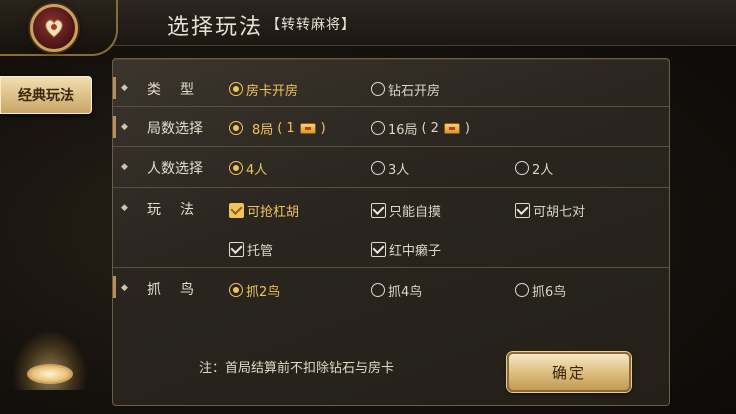 This screenshot has width=736, height=414. I want to click on row-label-rules: 玩法, so click(180, 210).